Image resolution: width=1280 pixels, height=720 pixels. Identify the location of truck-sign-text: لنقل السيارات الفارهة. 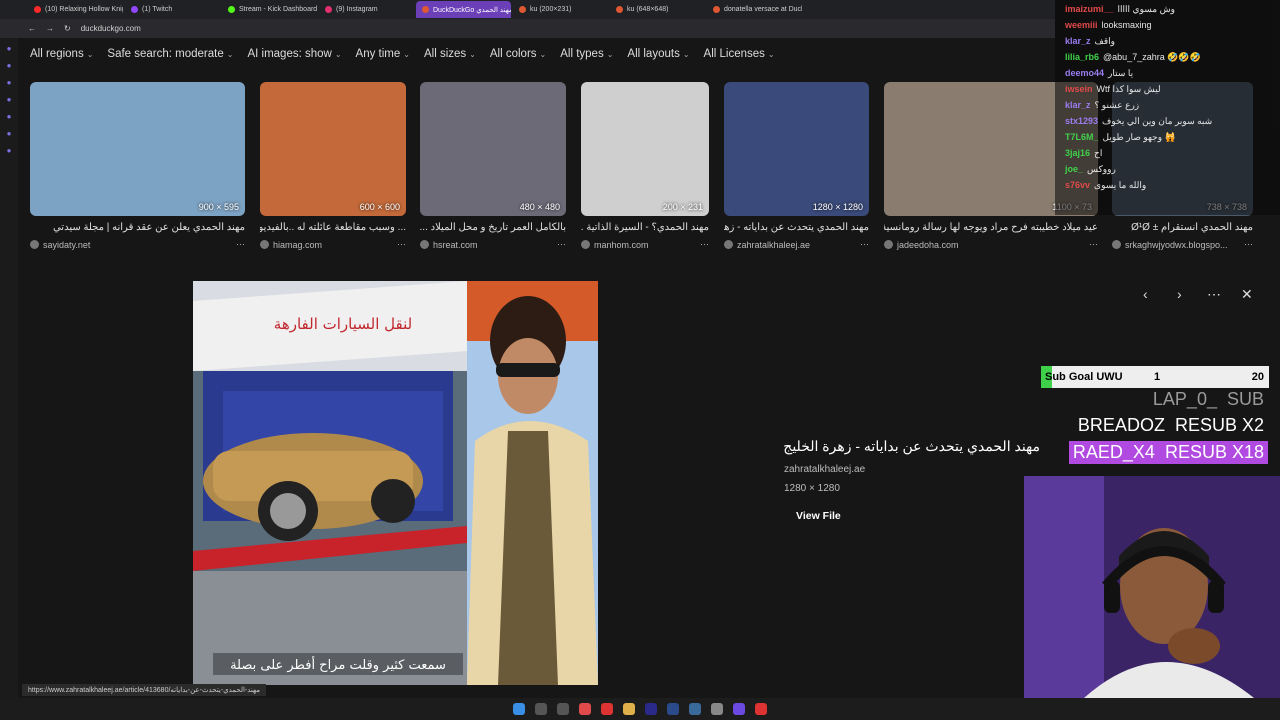
(343, 324).